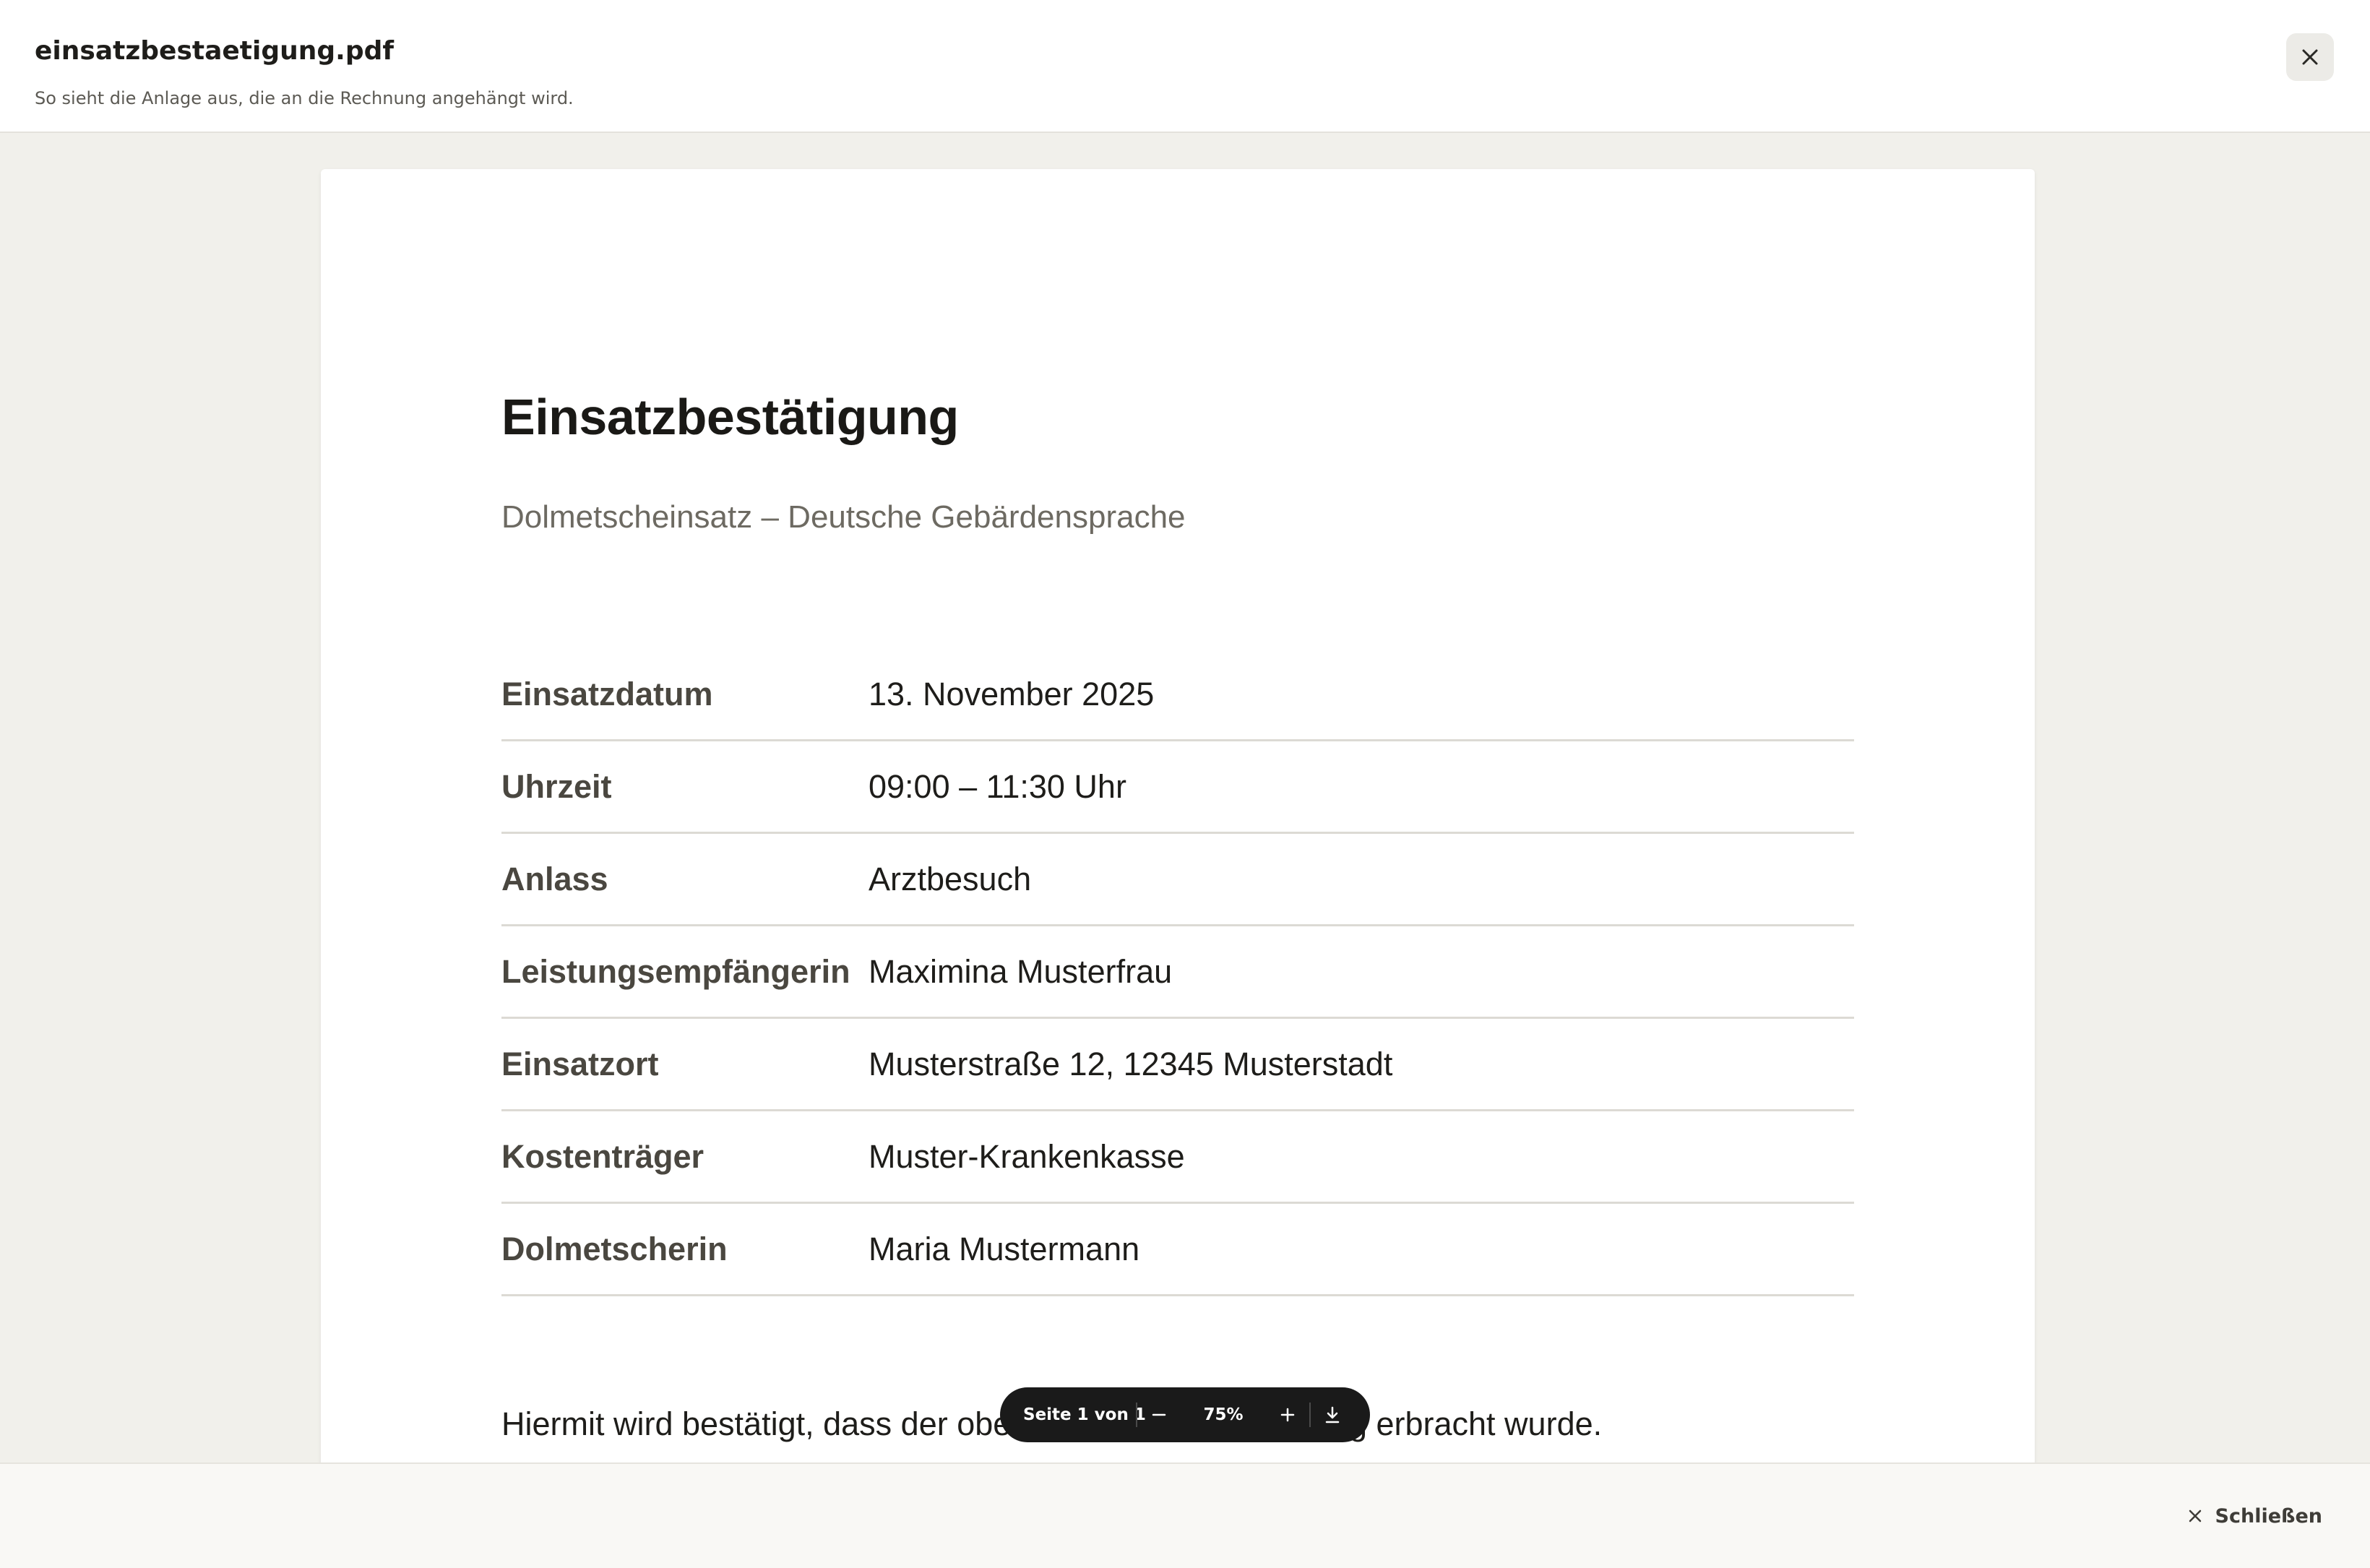 This screenshot has width=2370, height=1568. I want to click on detail-value: Muster-Krankenkasse, so click(1027, 1156).